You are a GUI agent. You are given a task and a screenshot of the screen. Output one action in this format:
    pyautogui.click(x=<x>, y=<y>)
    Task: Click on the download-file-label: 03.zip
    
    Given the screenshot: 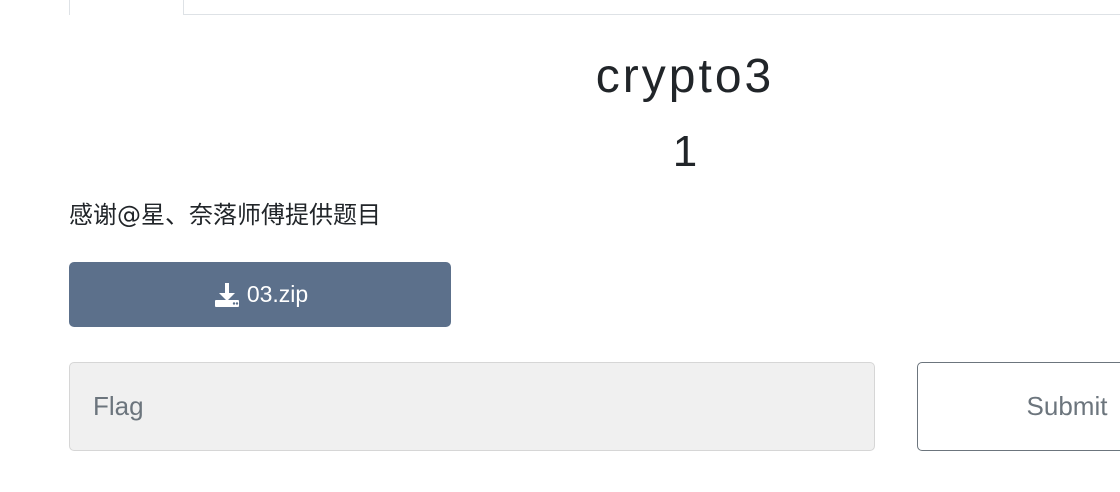 What is the action you would take?
    pyautogui.click(x=277, y=294)
    